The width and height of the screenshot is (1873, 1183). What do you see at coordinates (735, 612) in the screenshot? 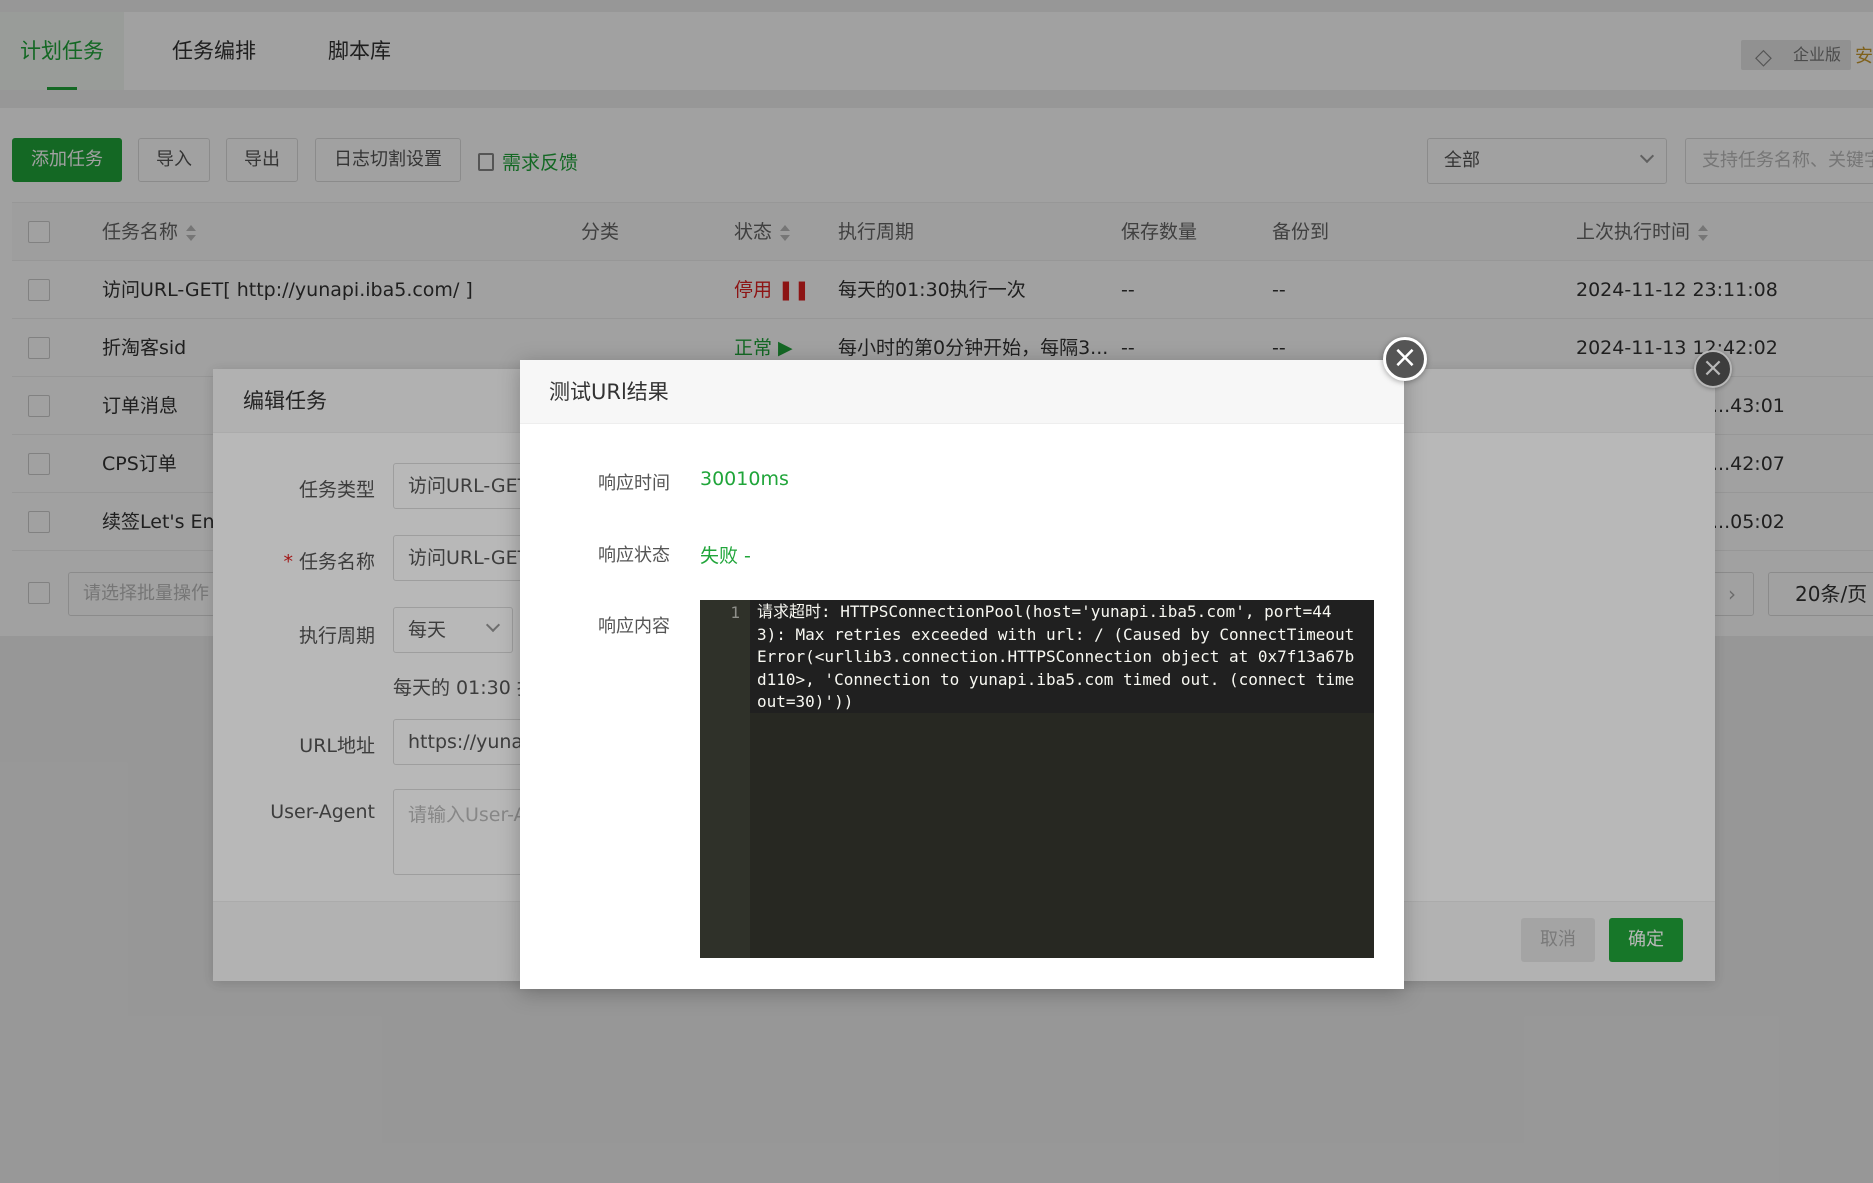
I see `line-number: 1` at bounding box center [735, 612].